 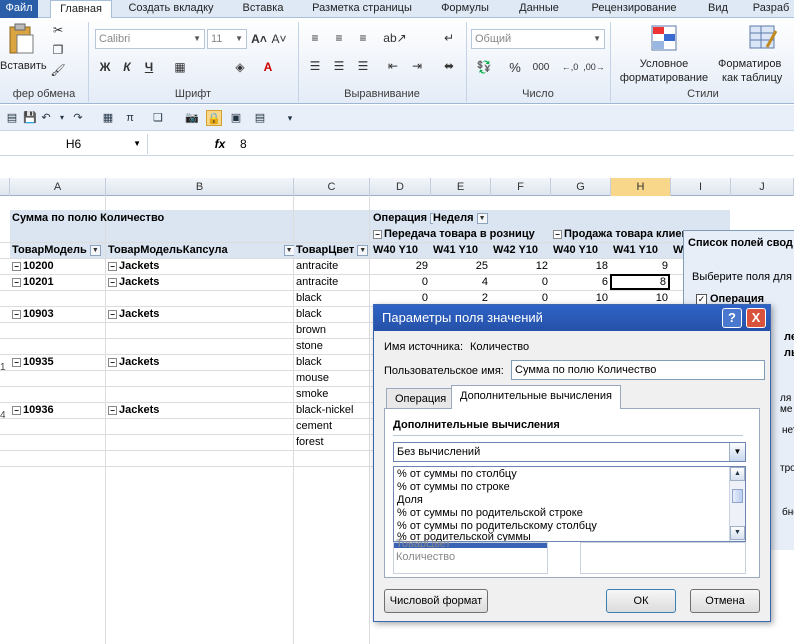 I want to click on currency-icon: 💱, so click(x=484, y=67).